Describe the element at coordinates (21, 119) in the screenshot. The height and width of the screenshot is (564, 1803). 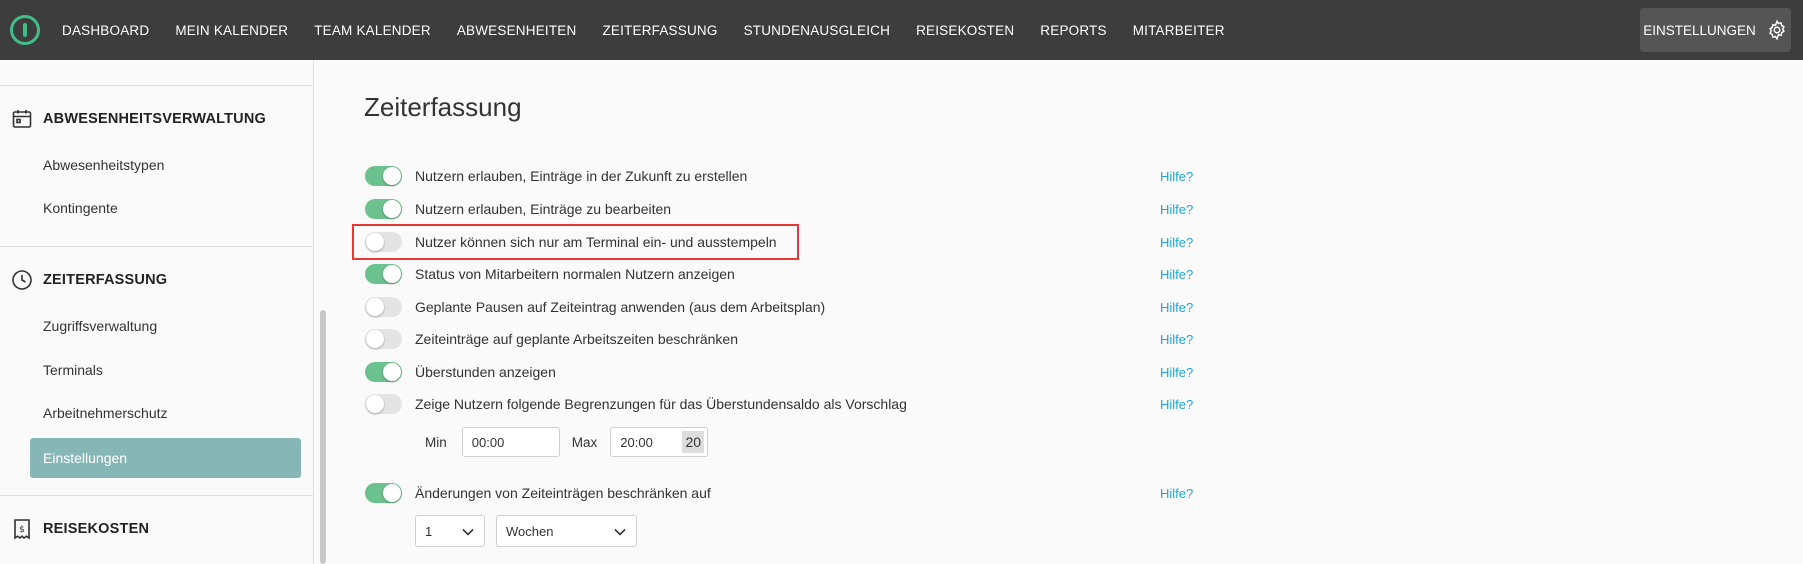
I see `calendar-icon` at that location.